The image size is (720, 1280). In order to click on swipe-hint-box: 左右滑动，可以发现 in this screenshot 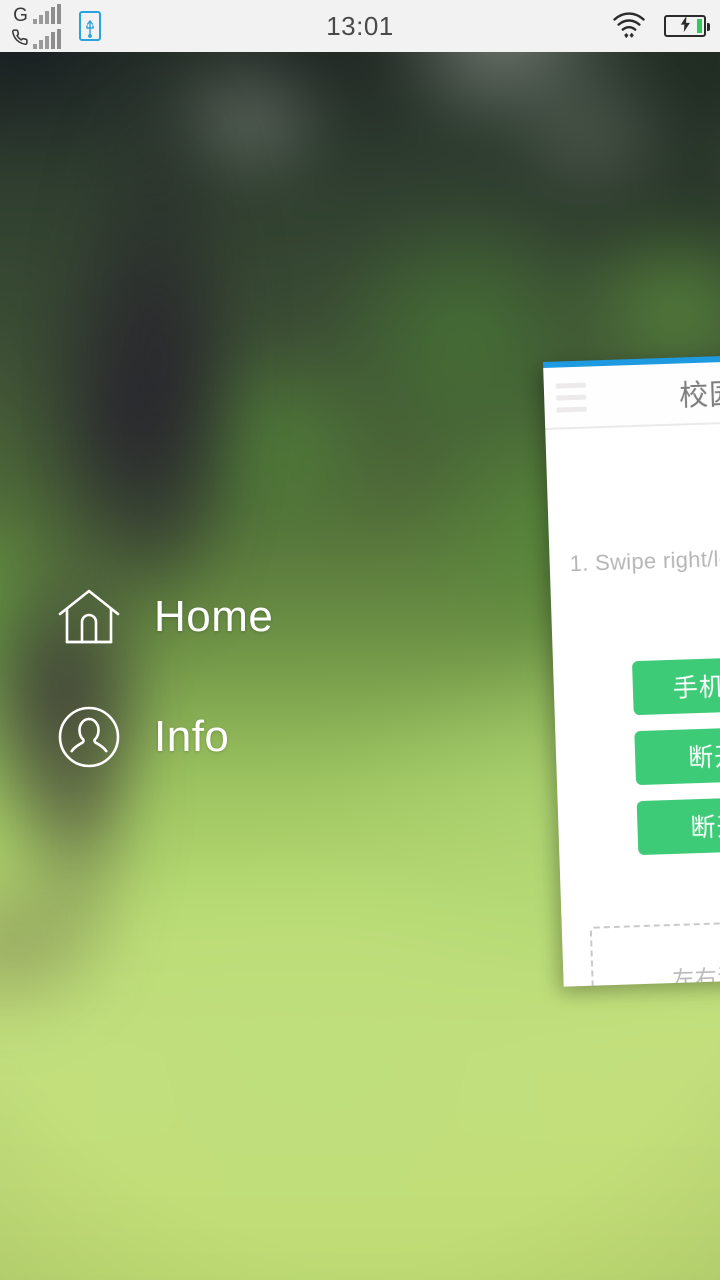, I will do `click(654, 950)`.